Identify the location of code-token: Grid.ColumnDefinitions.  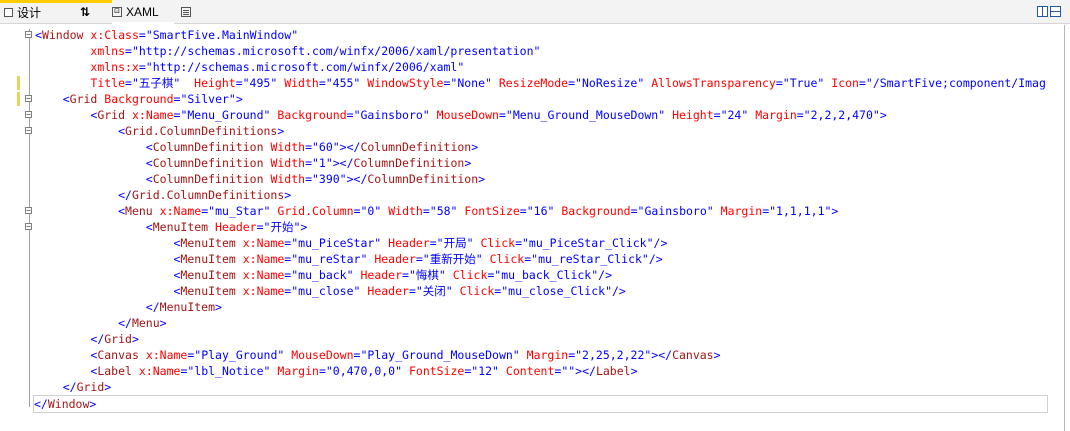
(201, 131).